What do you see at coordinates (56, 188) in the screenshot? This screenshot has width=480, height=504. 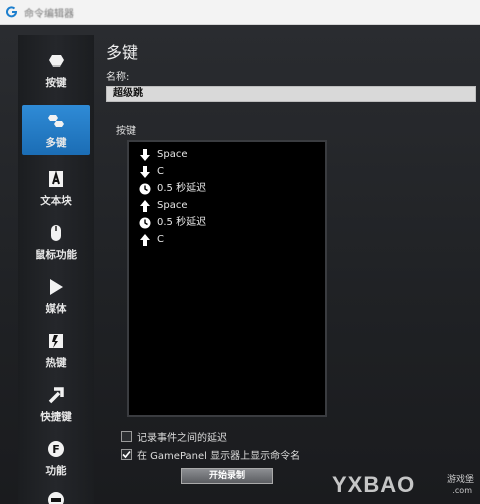 I see `sidebar-item-text-block: 文本块` at bounding box center [56, 188].